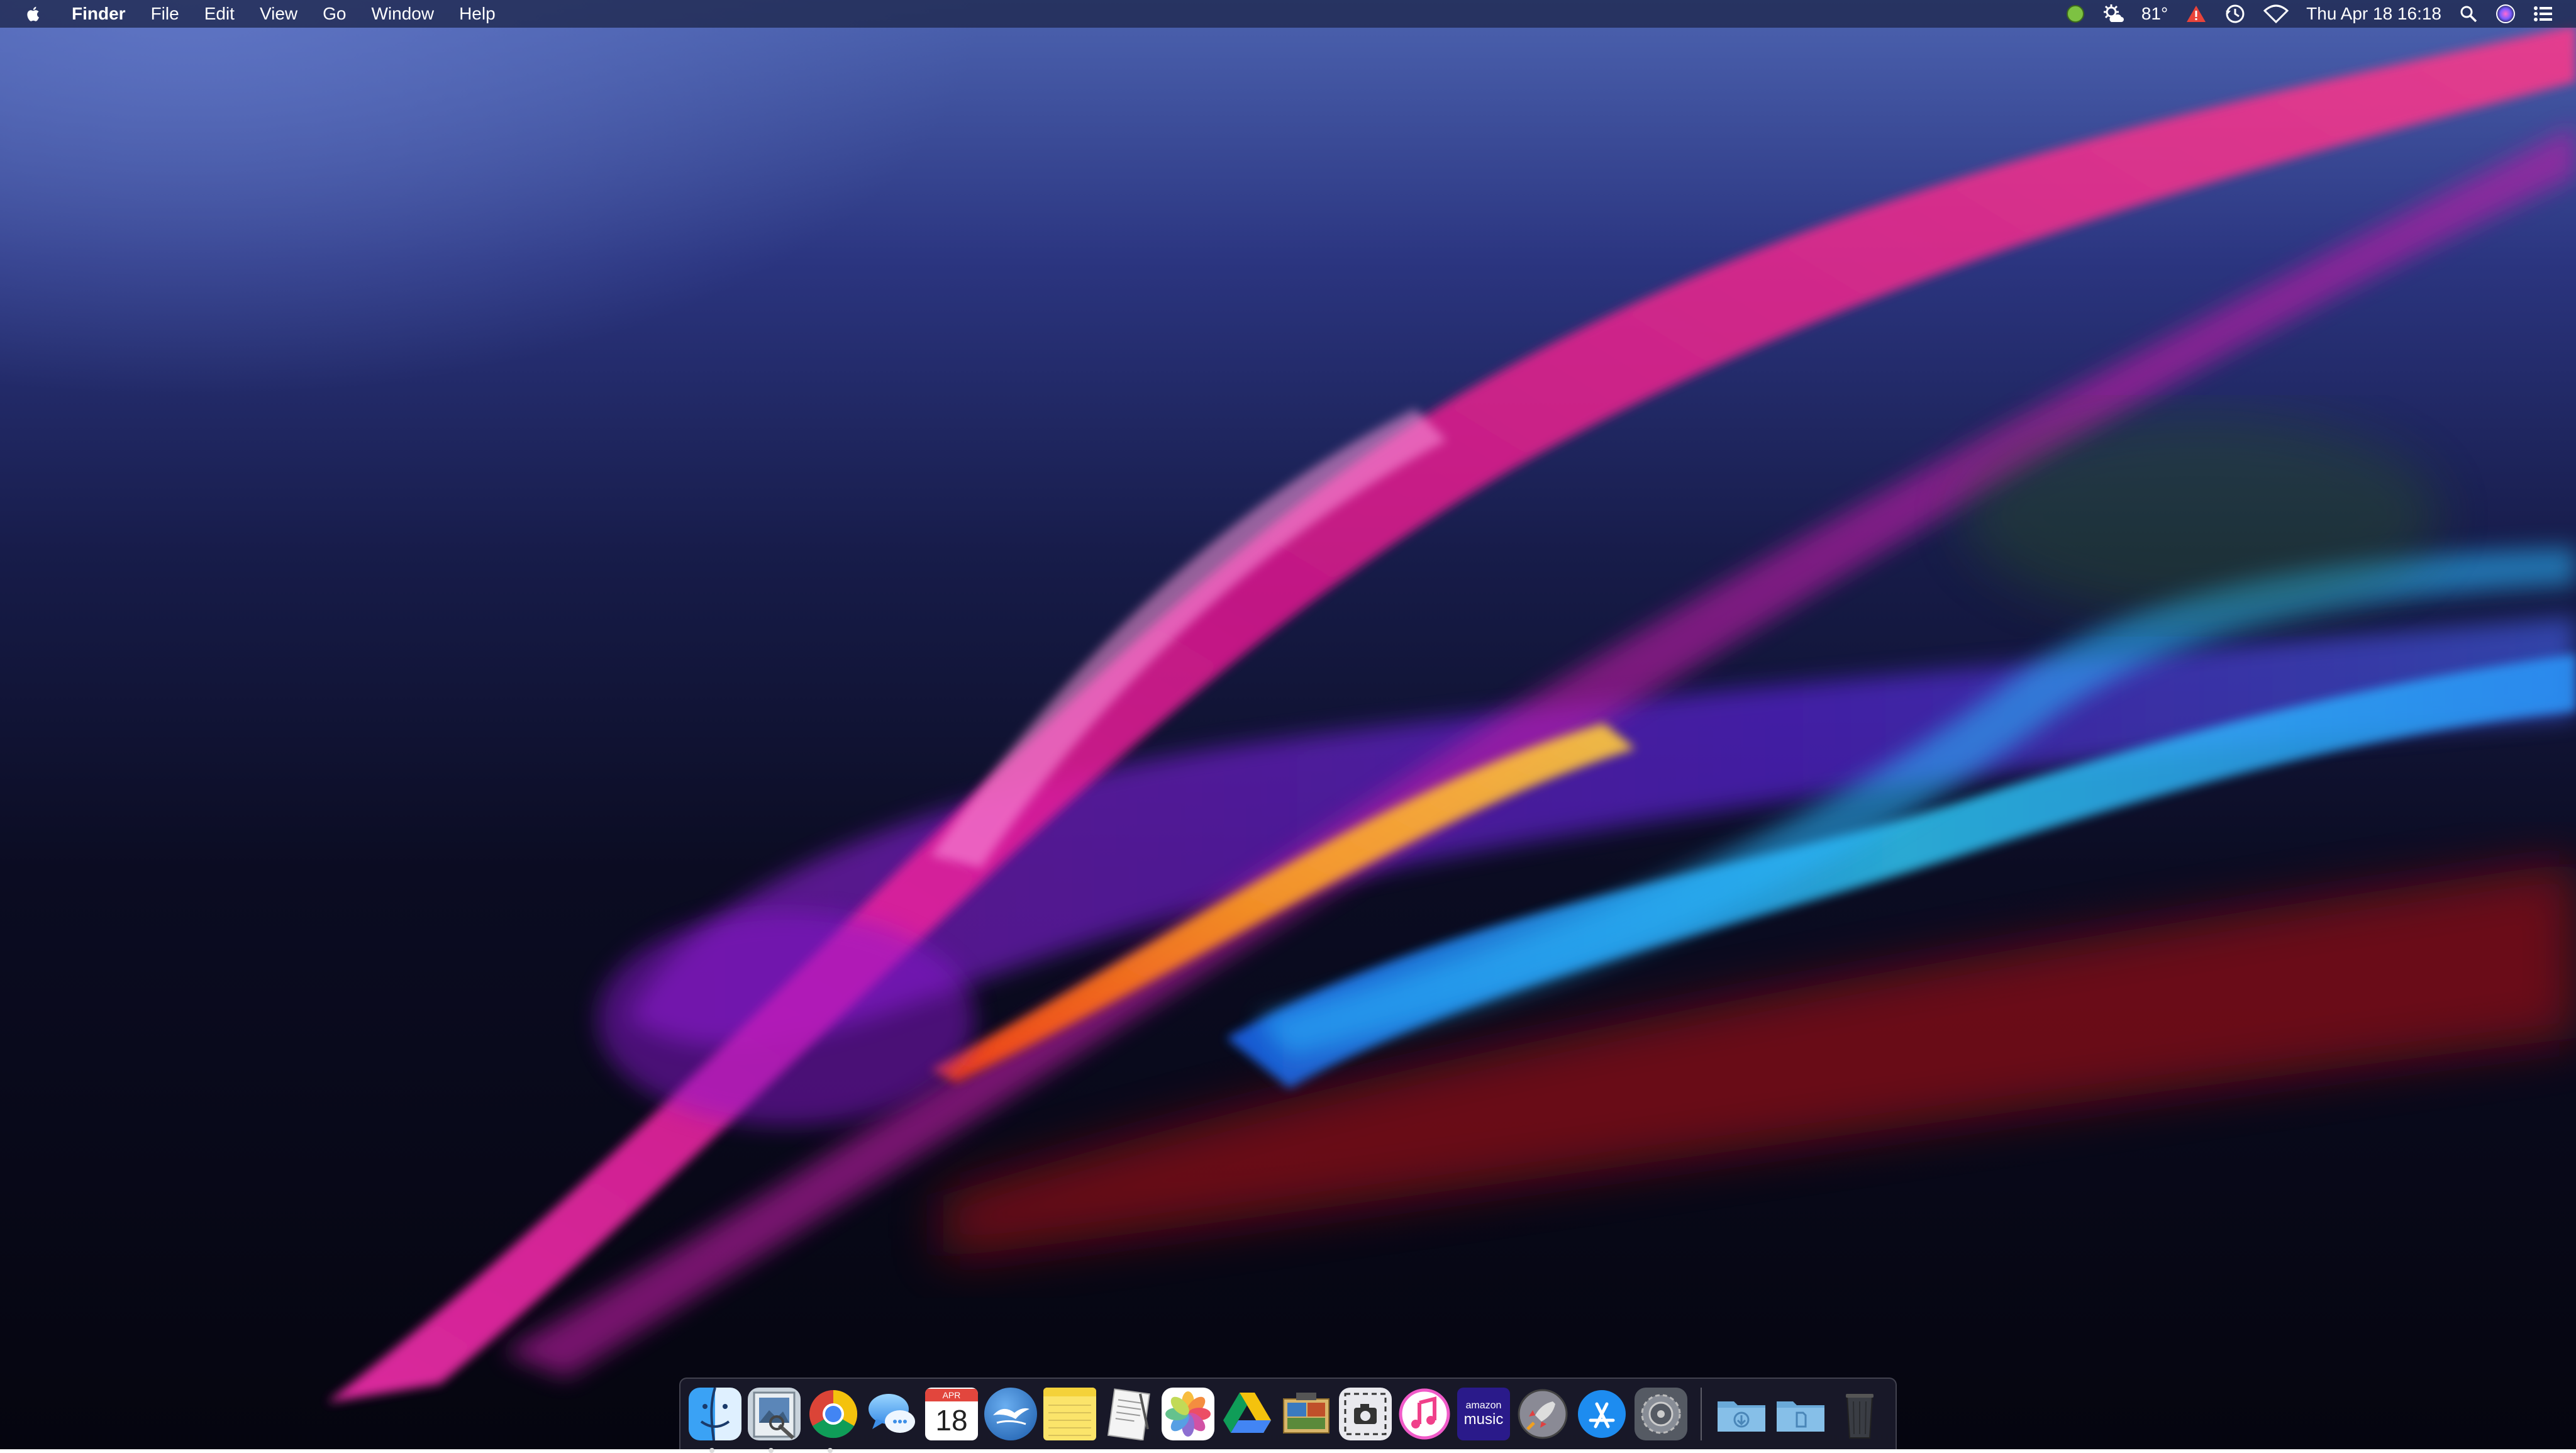  I want to click on amazon-music-label-bottom: music, so click(1483, 1419).